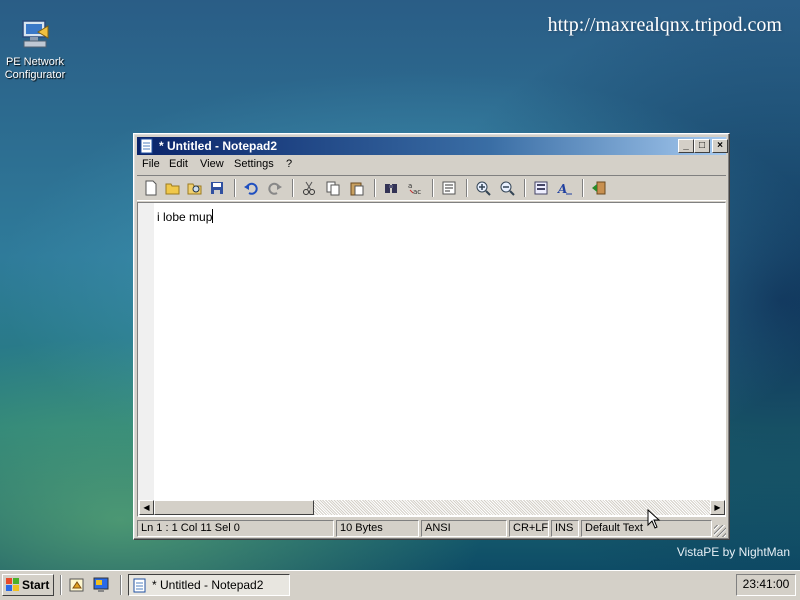 The width and height of the screenshot is (800, 600). I want to click on status-size: 10 Bytes, so click(377, 528).